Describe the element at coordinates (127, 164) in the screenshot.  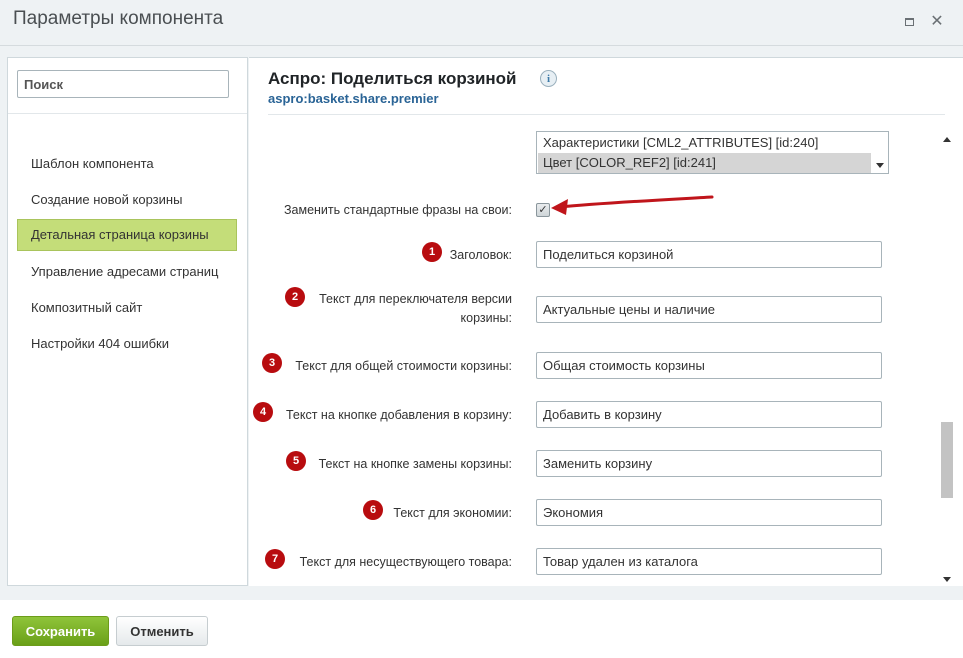
I see `sidebar-item-template: Шаблон компонента` at that location.